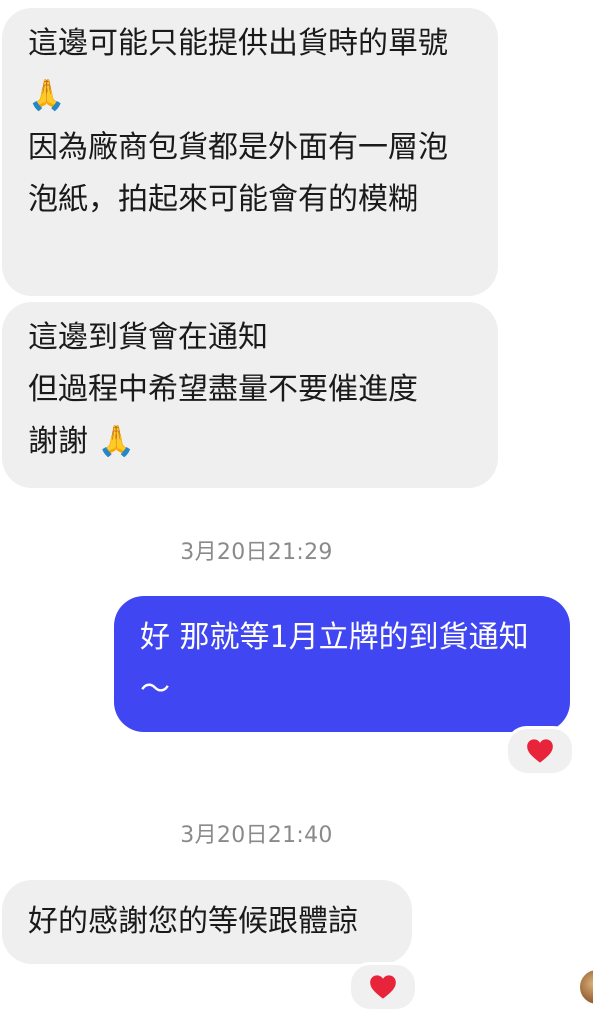 The image size is (593, 1013). Describe the element at coordinates (342, 664) in the screenshot. I see `outgoing-message-bubble: 好 那就等1月立牌的到貨通知～` at that location.